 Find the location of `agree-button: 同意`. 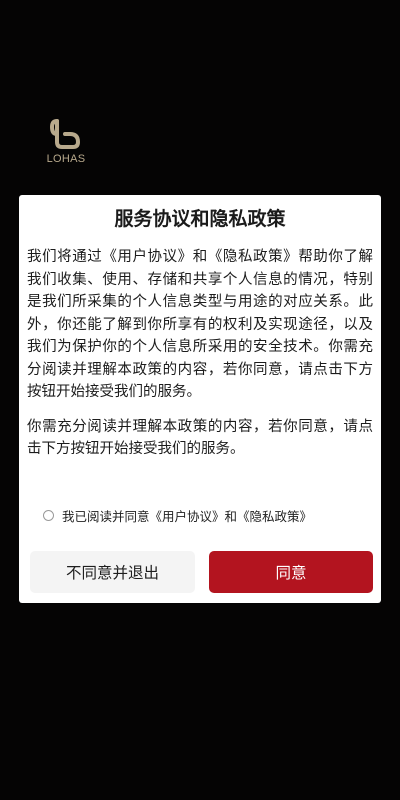

agree-button: 同意 is located at coordinates (291, 572).